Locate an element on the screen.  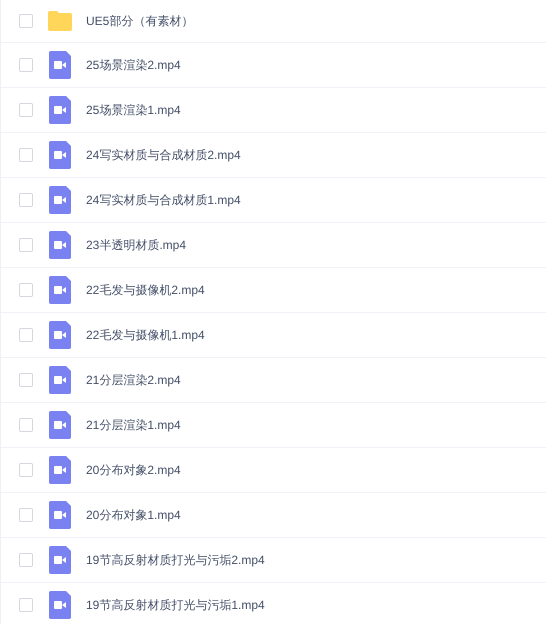
file-name: 20分布对象2.mp4 is located at coordinates (133, 470).